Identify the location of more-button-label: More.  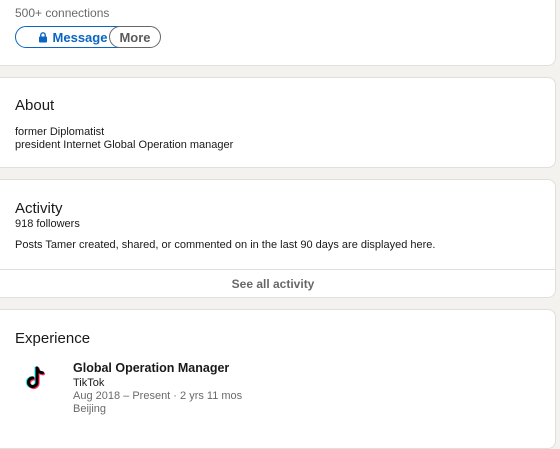
(135, 37).